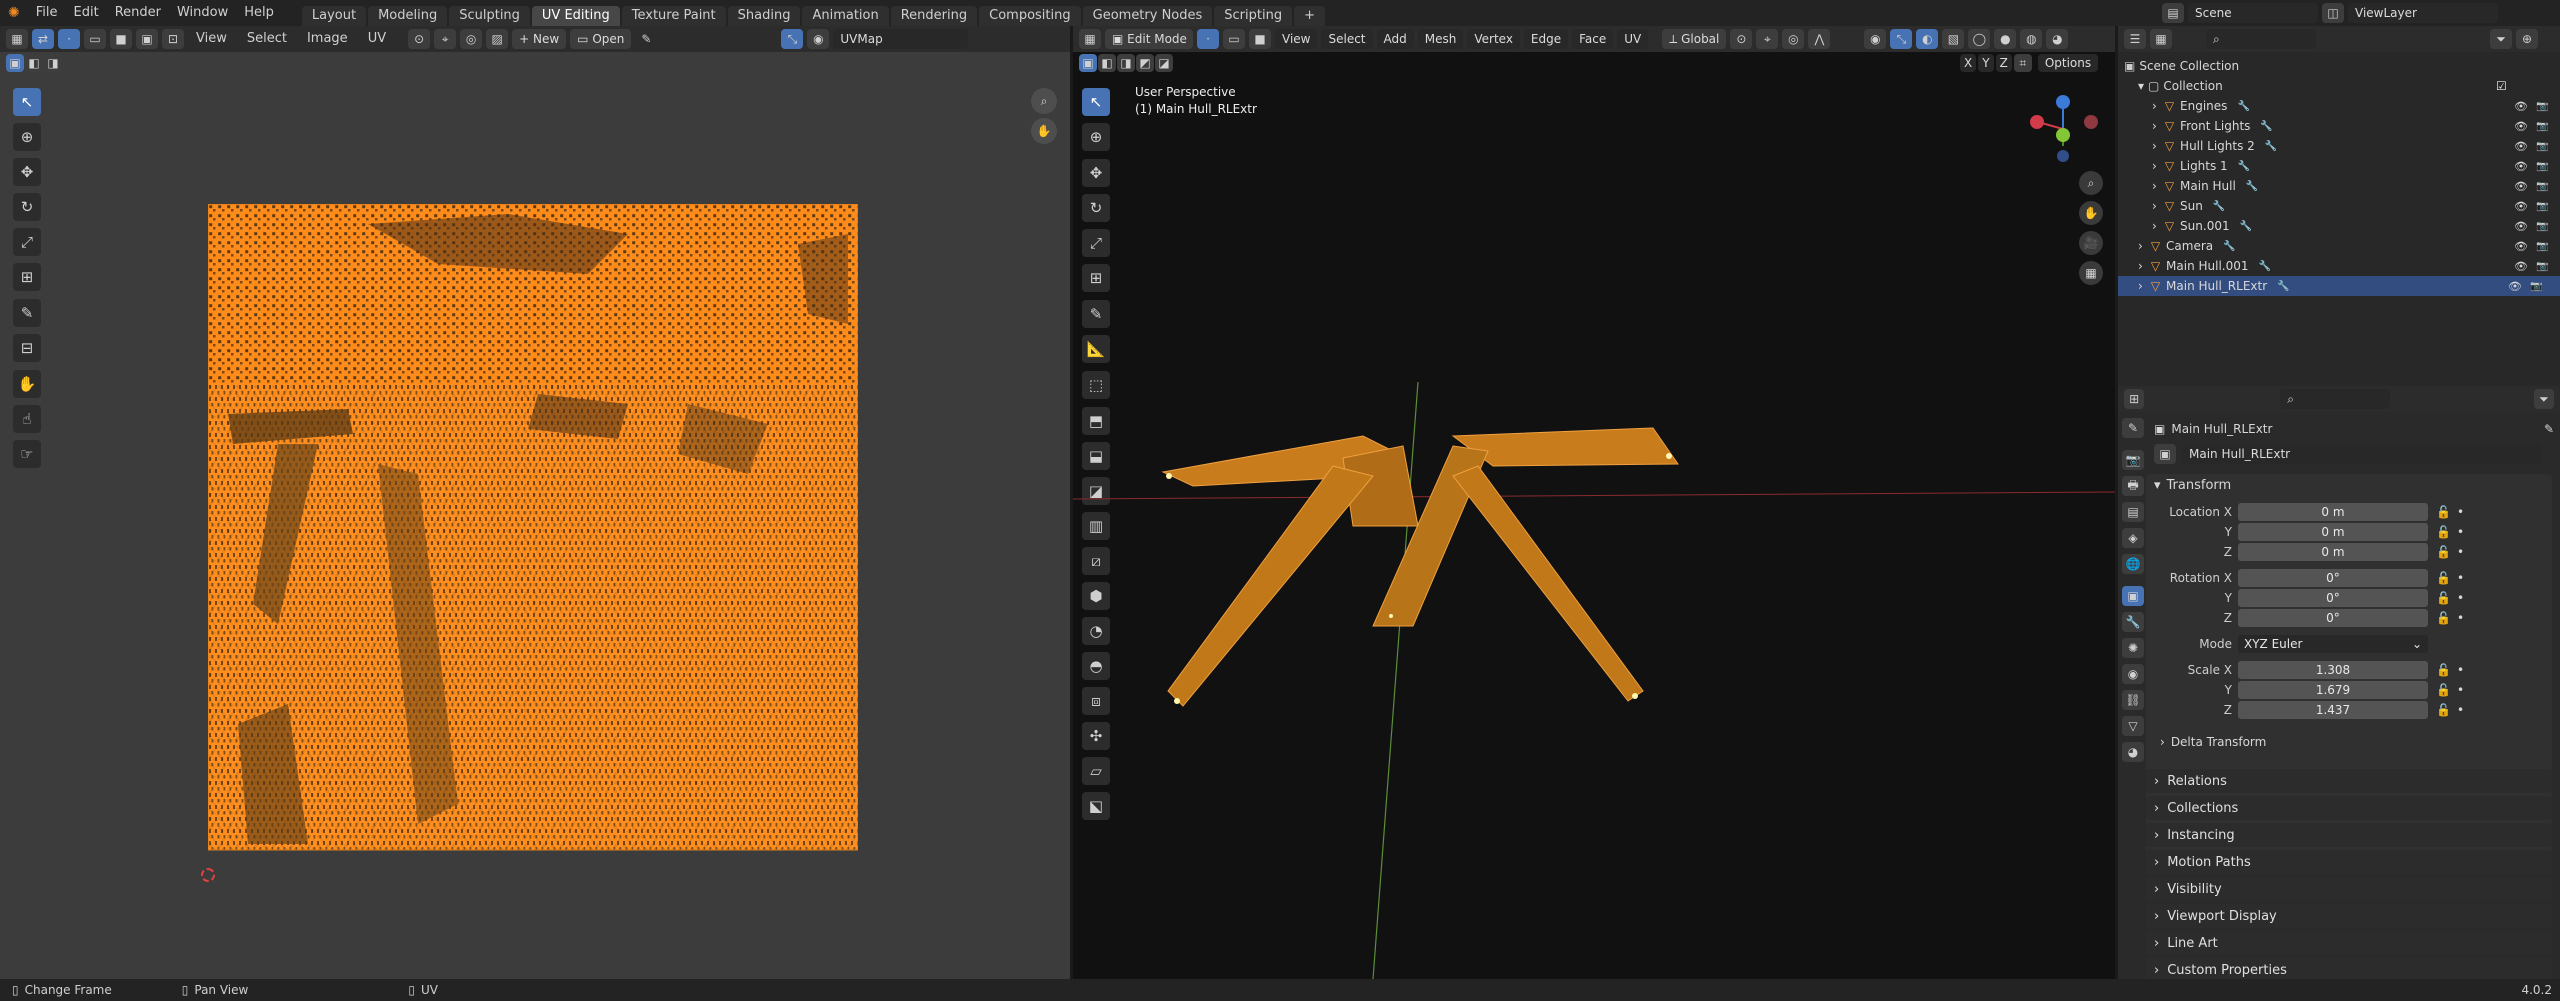 The width and height of the screenshot is (2560, 1001). What do you see at coordinates (2549, 429) in the screenshot?
I see `pin-properties-icon: ✎` at bounding box center [2549, 429].